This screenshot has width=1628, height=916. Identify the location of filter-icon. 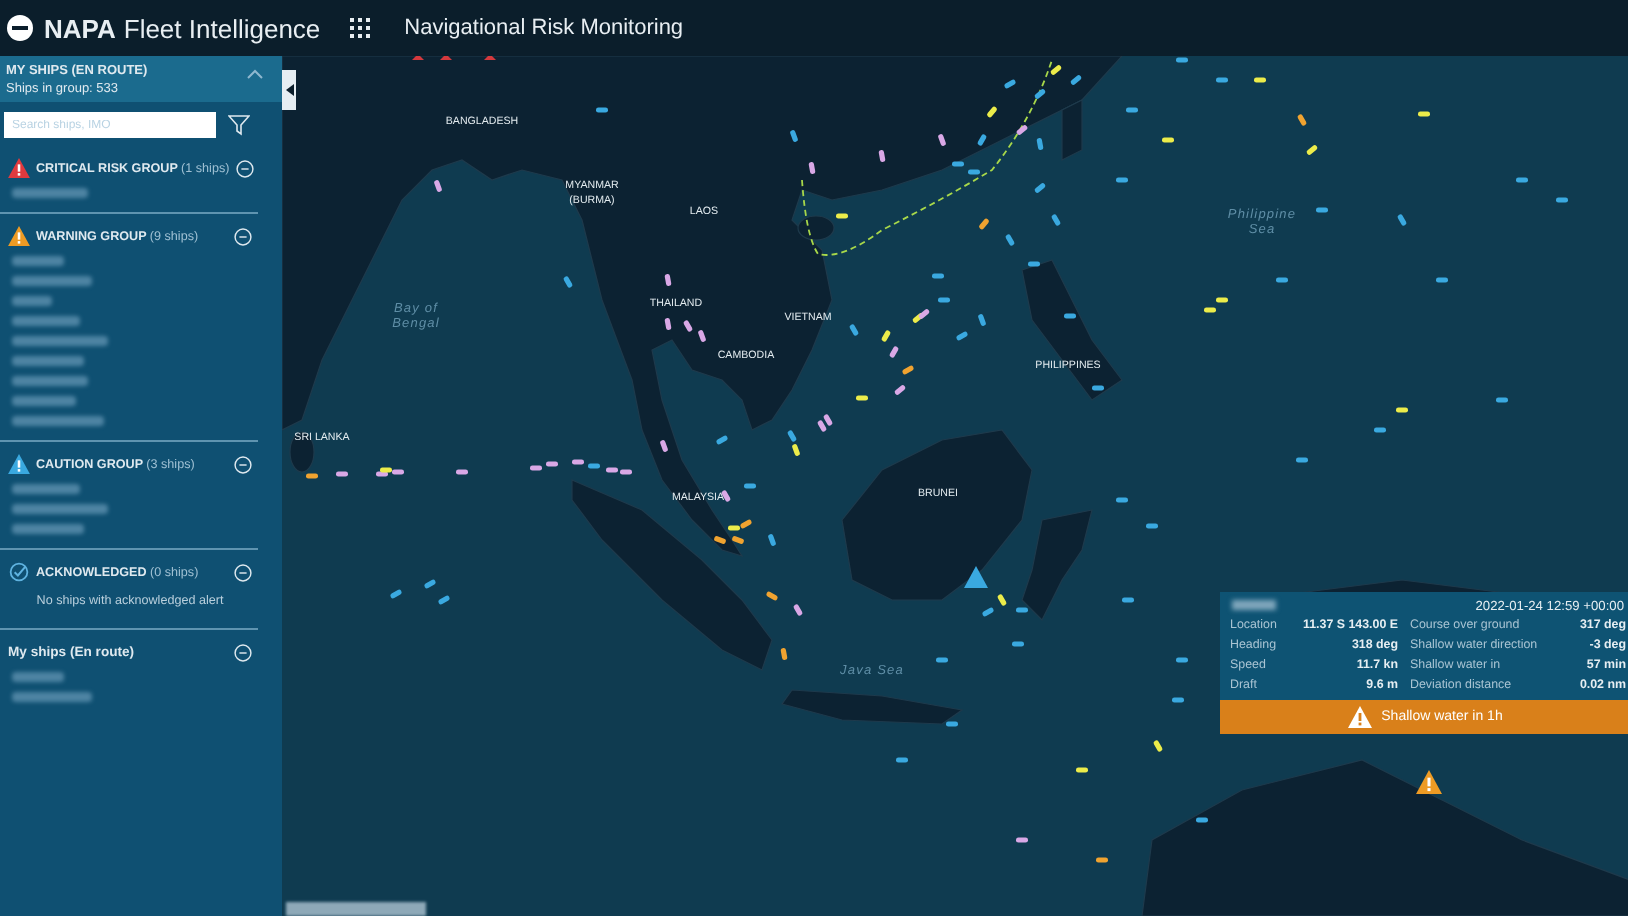
(239, 125).